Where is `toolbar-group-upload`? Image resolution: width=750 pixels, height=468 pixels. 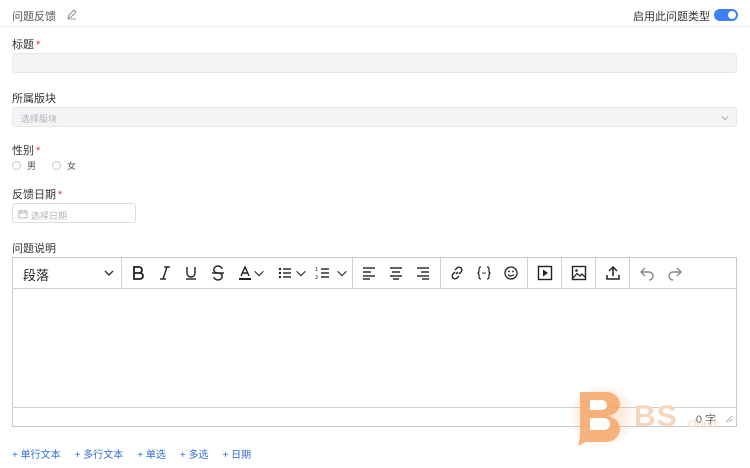
toolbar-group-upload is located at coordinates (613, 273).